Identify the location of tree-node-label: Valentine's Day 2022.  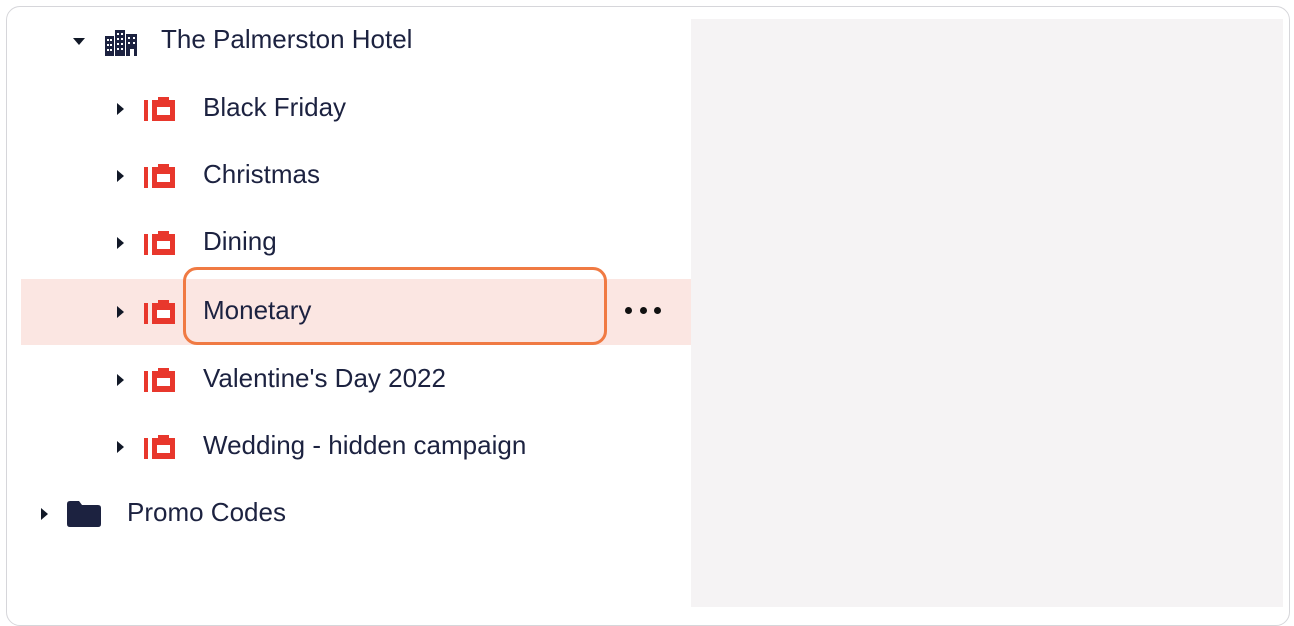
(324, 378).